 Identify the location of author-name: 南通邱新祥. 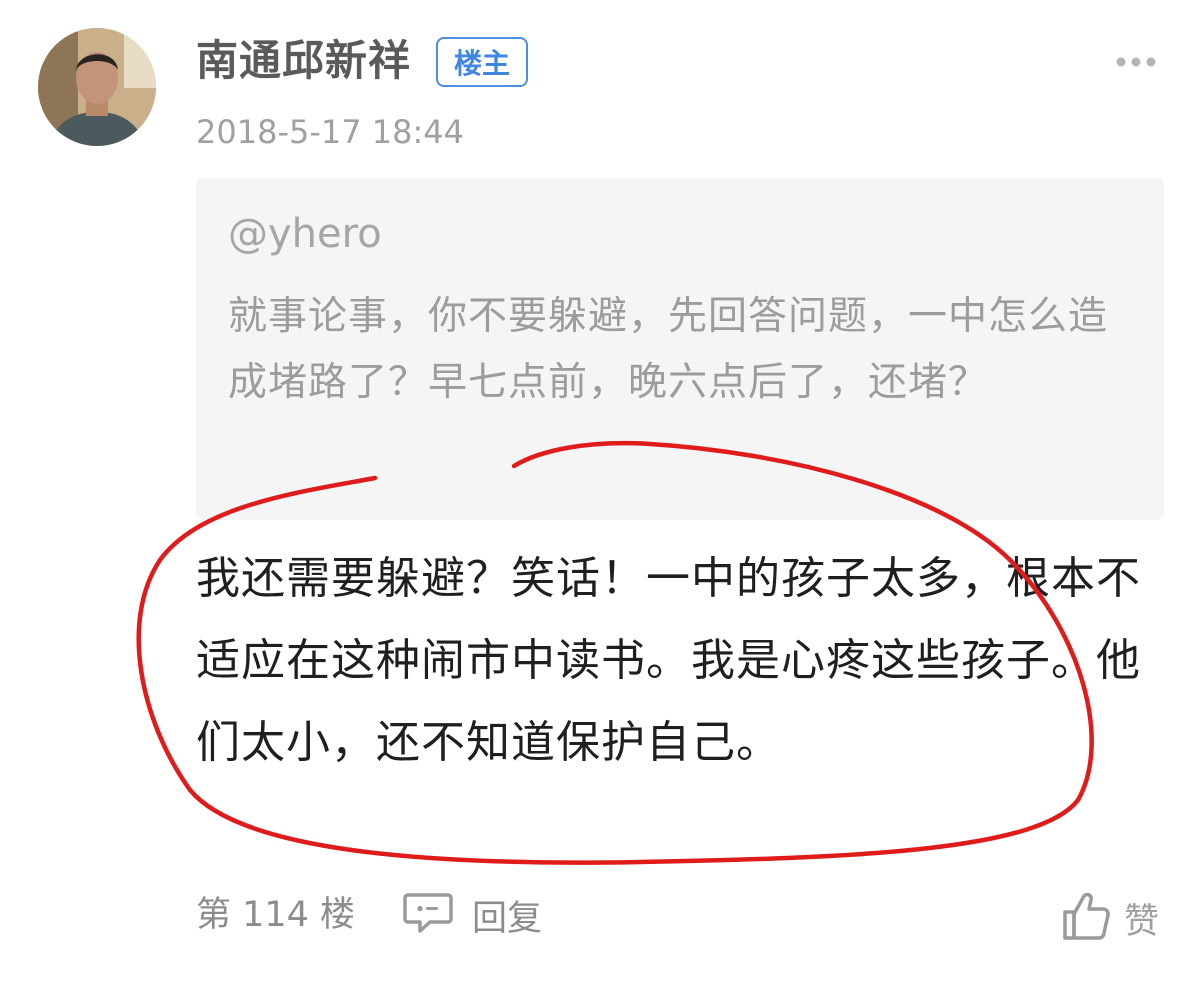
(303, 61).